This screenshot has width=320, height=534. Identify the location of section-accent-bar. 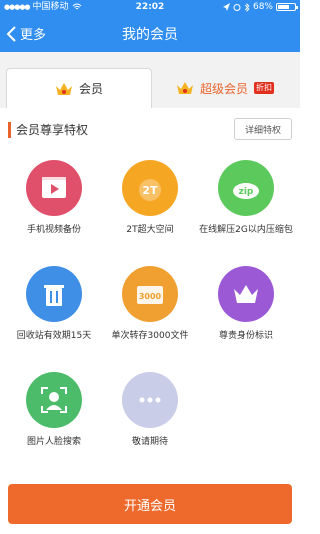
(9, 130).